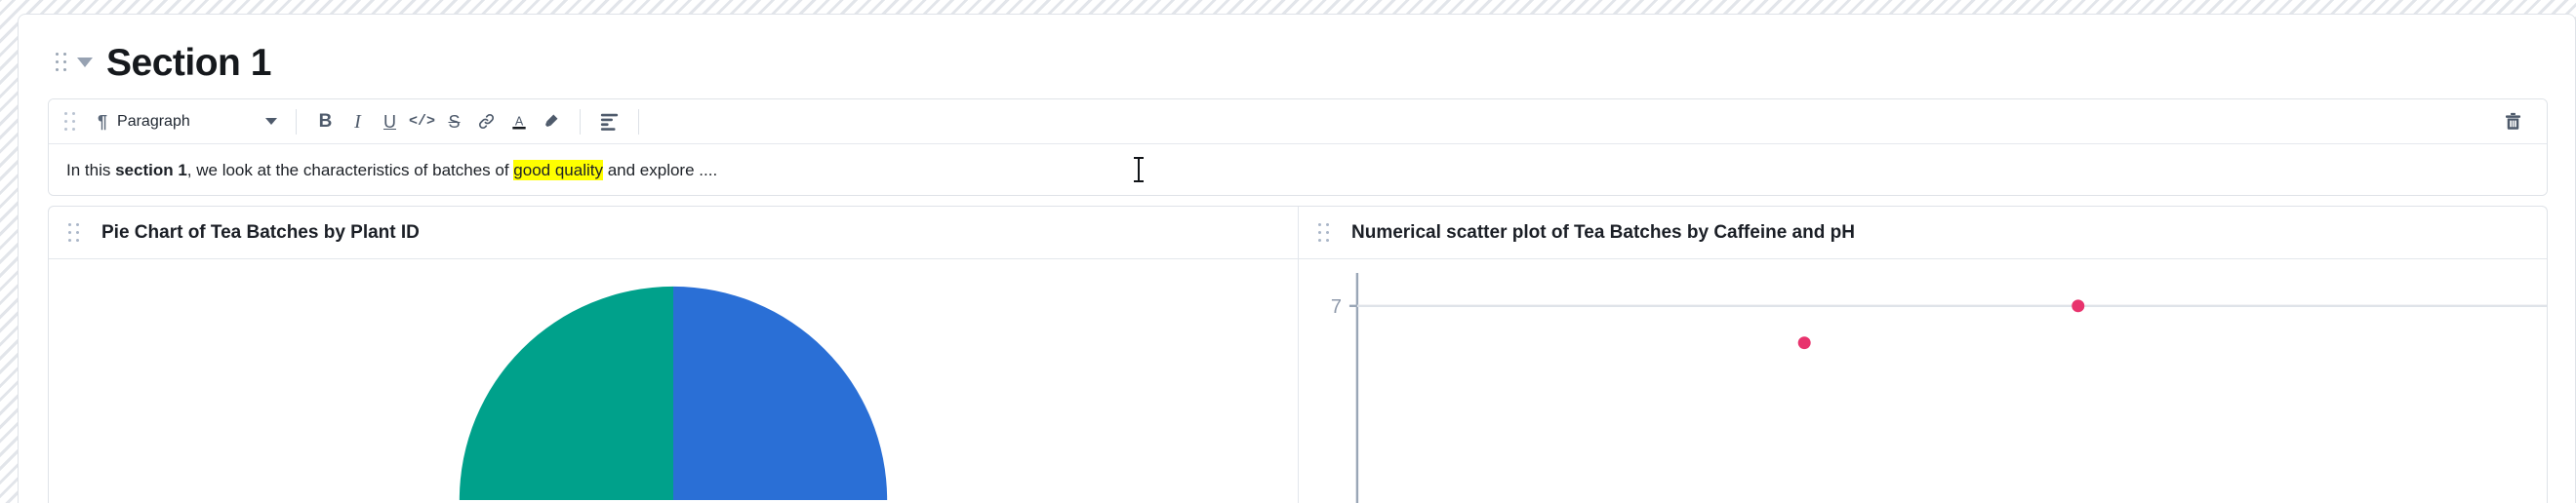  Describe the element at coordinates (91, 169) in the screenshot. I see `text-before-bold: In this` at that location.